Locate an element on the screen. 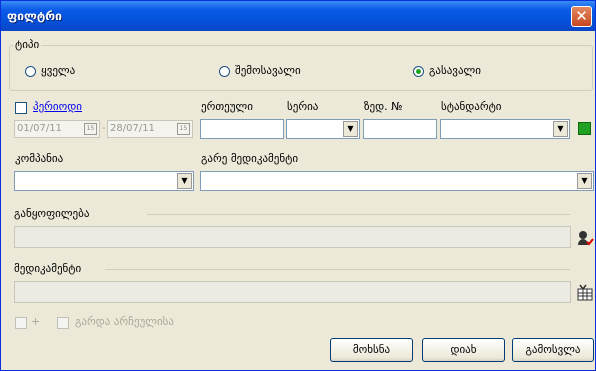 This screenshot has width=596, height=371. number-label: ზედ. № is located at coordinates (383, 106).